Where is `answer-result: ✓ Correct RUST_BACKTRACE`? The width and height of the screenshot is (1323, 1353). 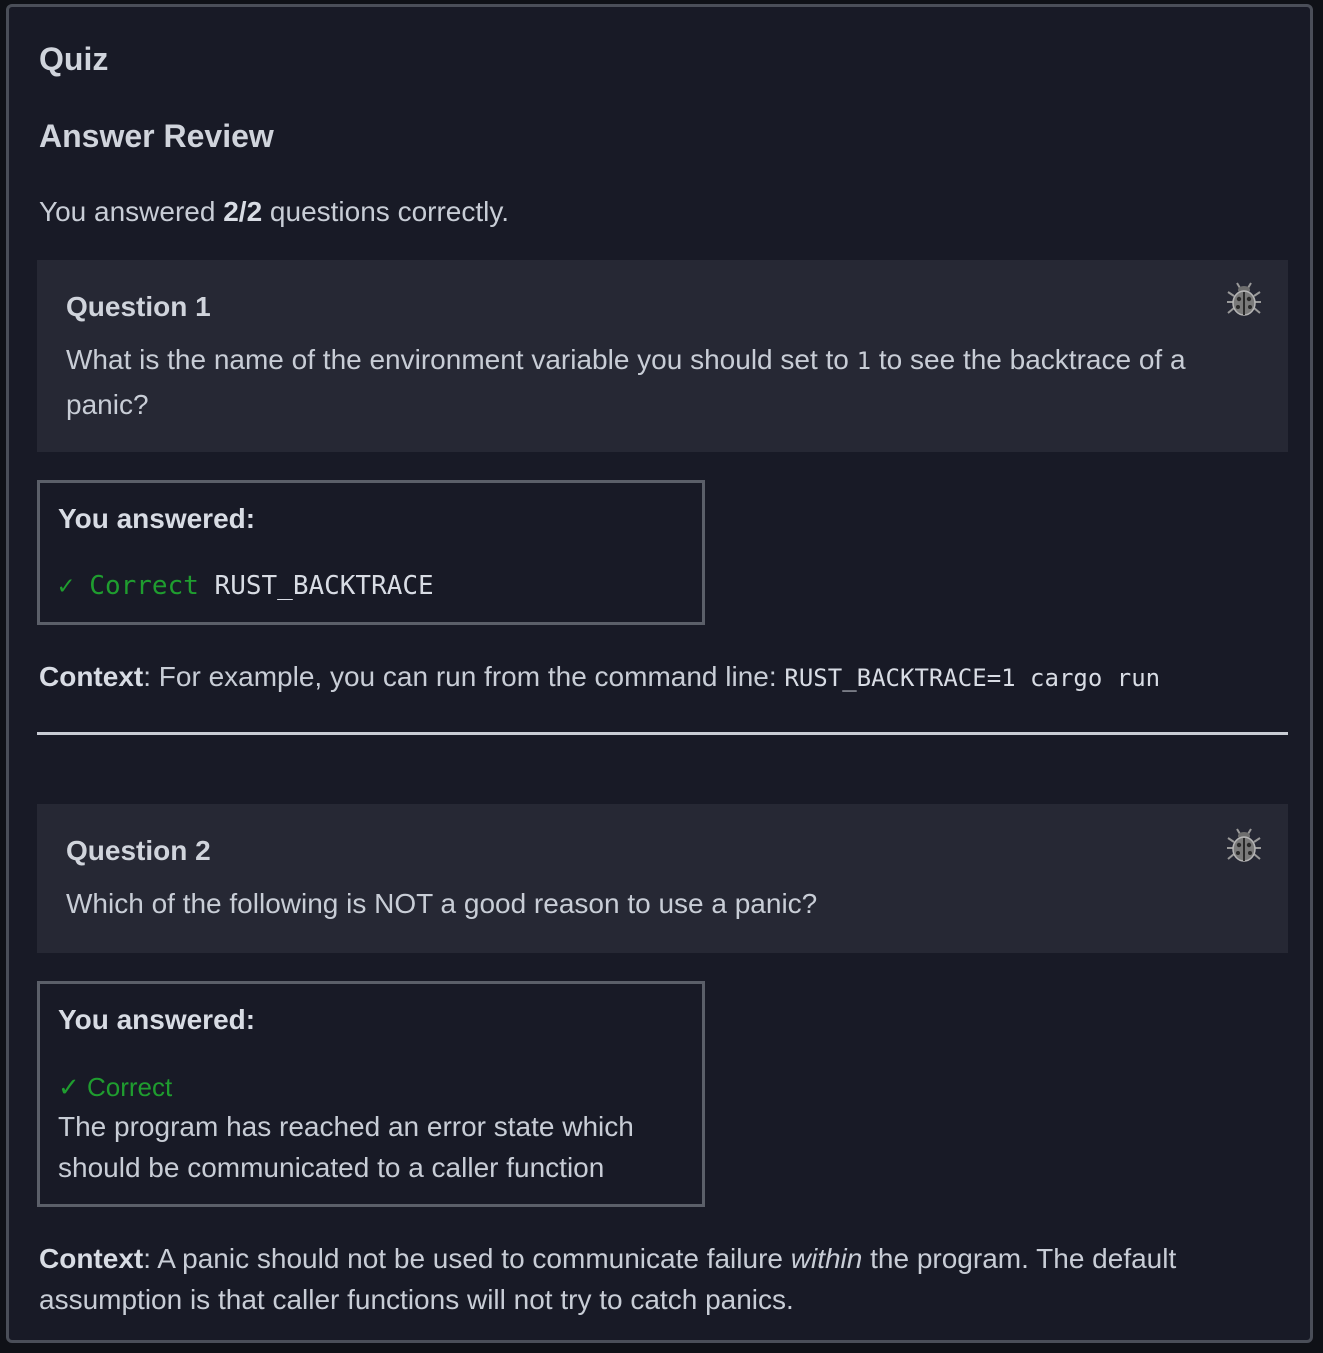 answer-result: ✓ Correct RUST_BACKTRACE is located at coordinates (246, 586).